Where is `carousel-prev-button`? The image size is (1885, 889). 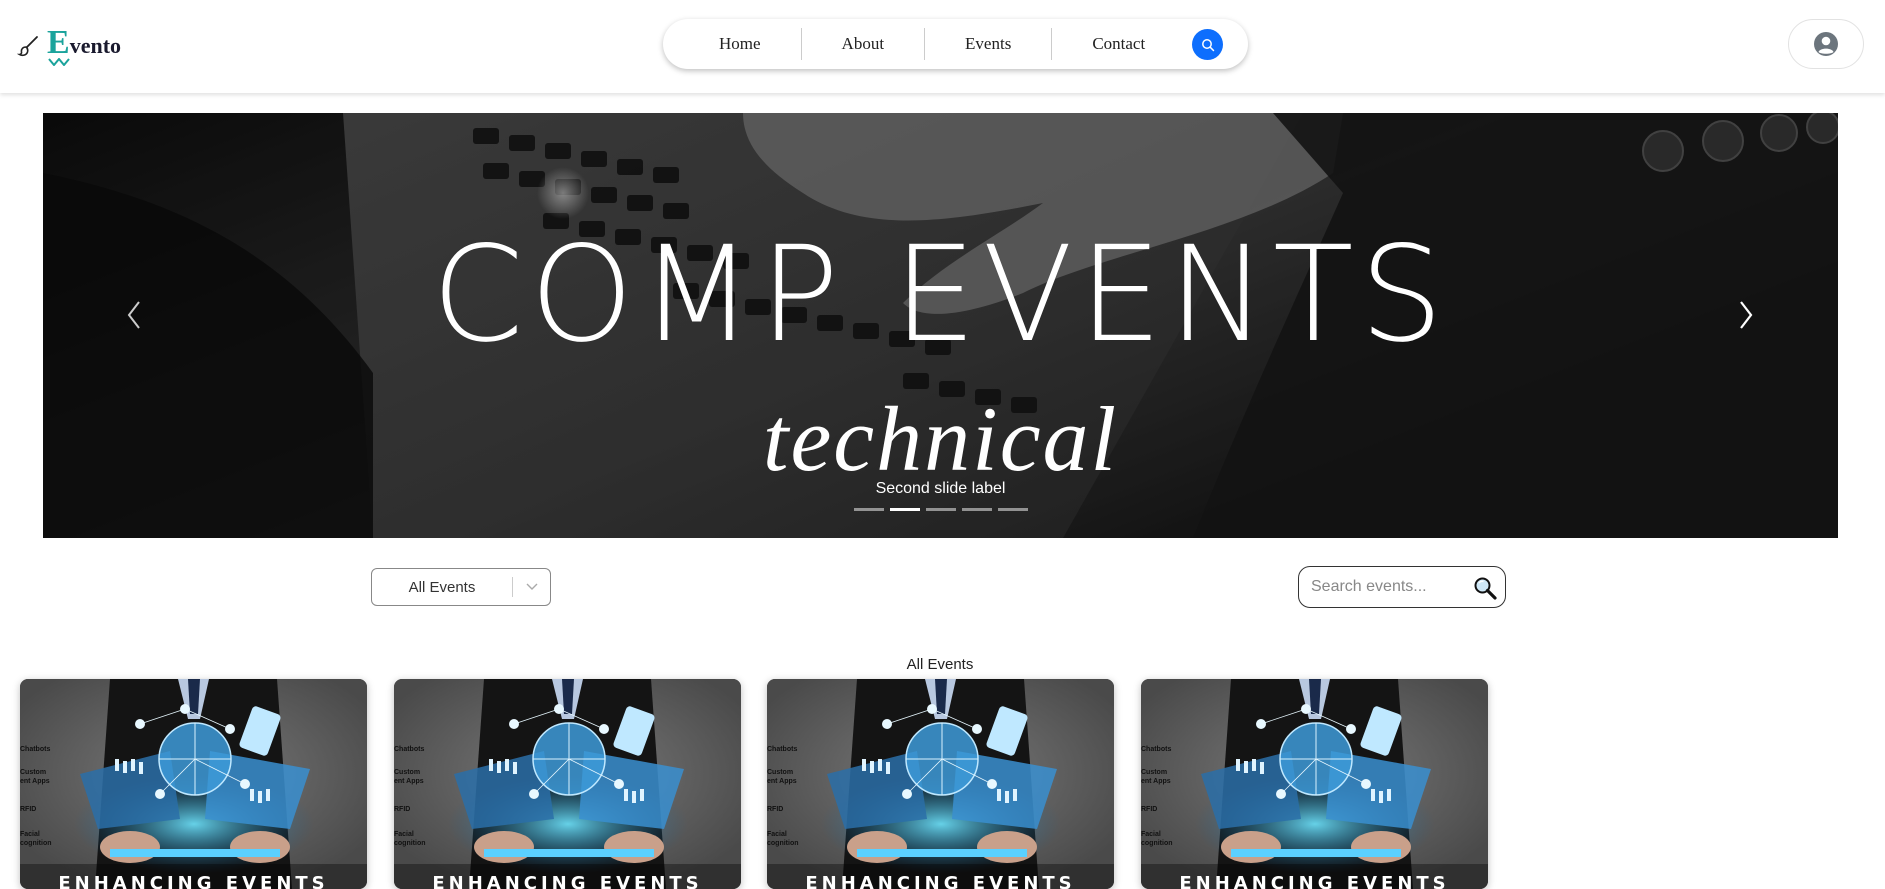
carousel-prev-button is located at coordinates (134, 315).